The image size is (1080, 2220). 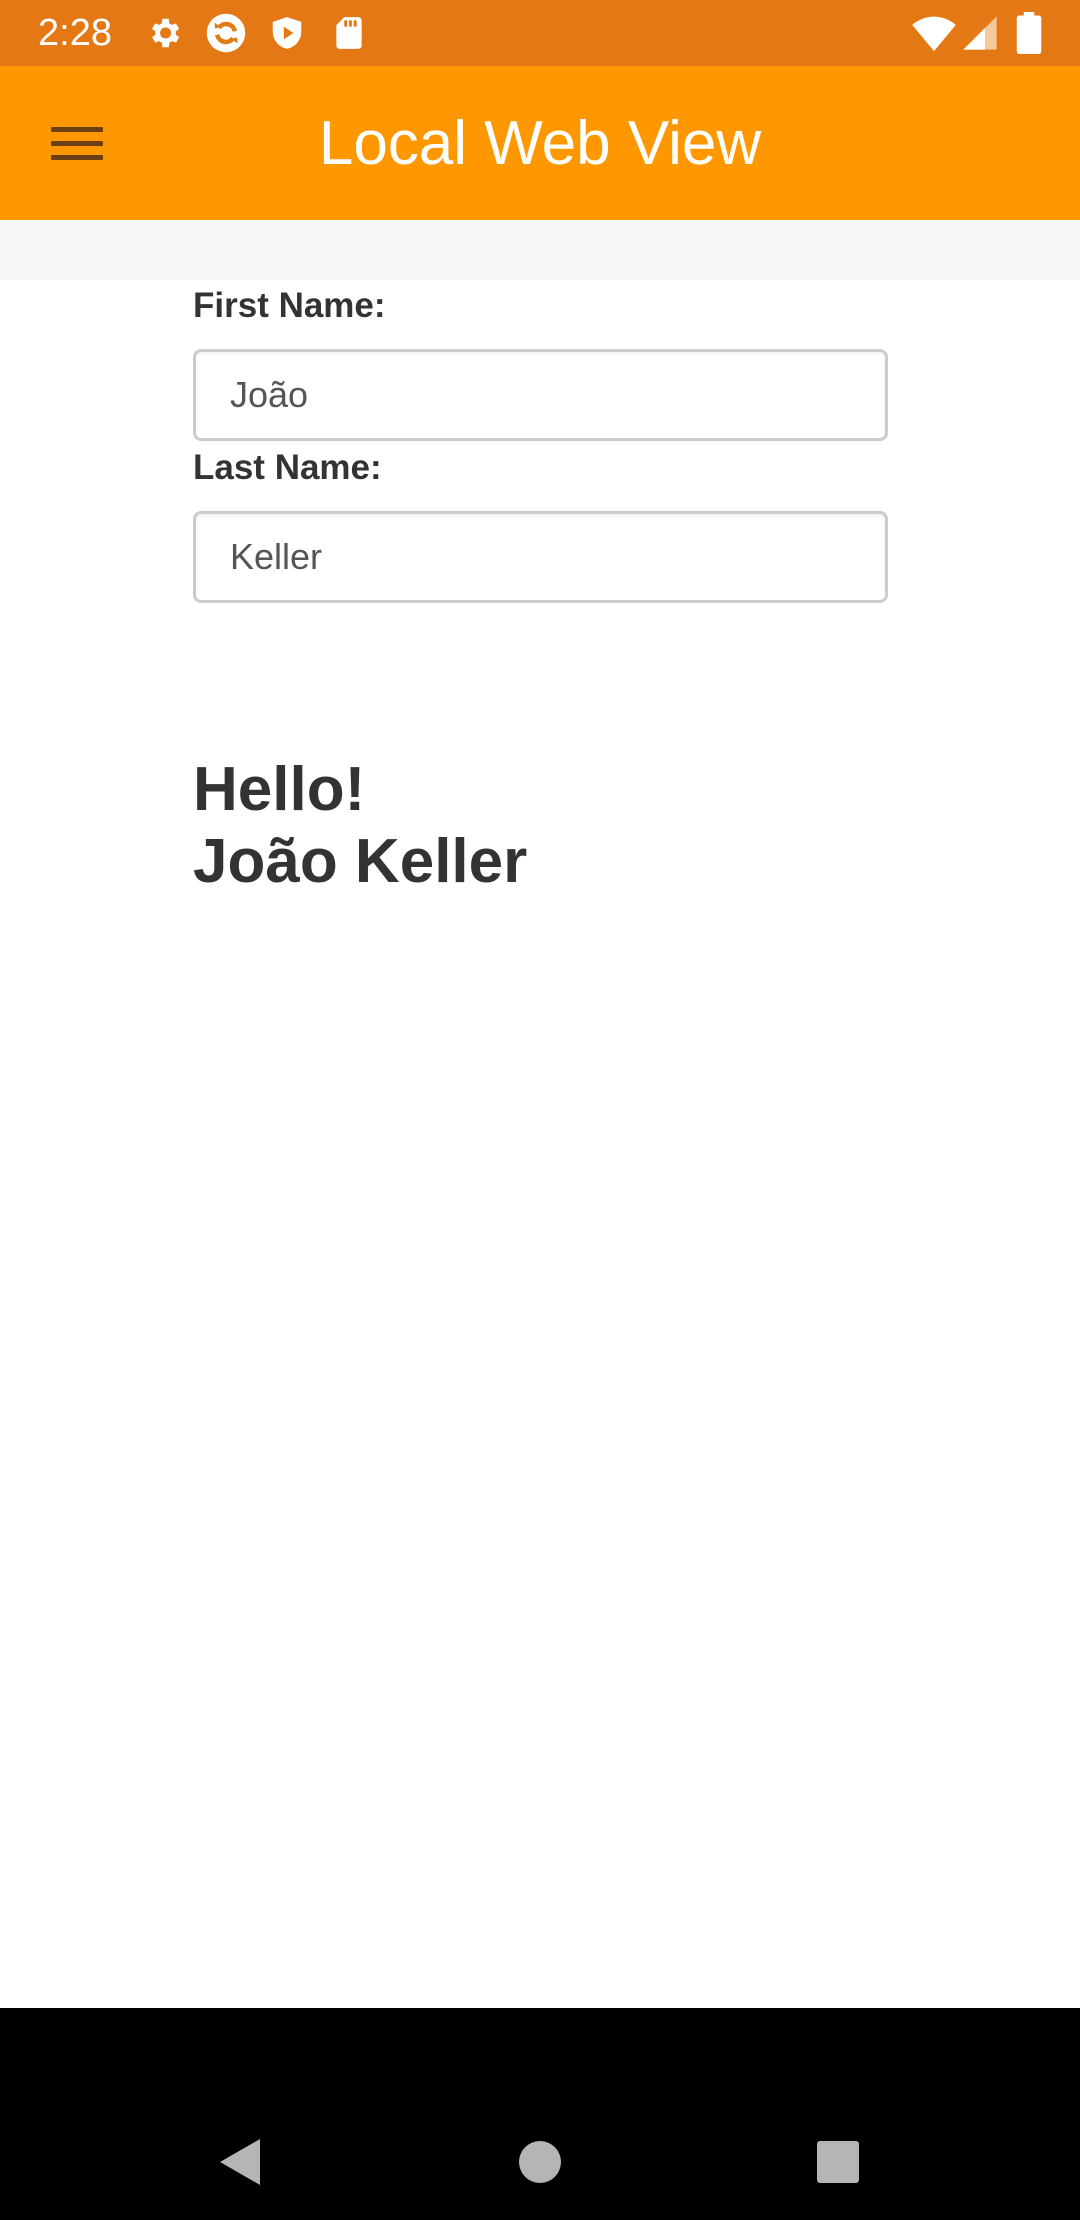 What do you see at coordinates (980, 33) in the screenshot?
I see `cell-signal-icon` at bounding box center [980, 33].